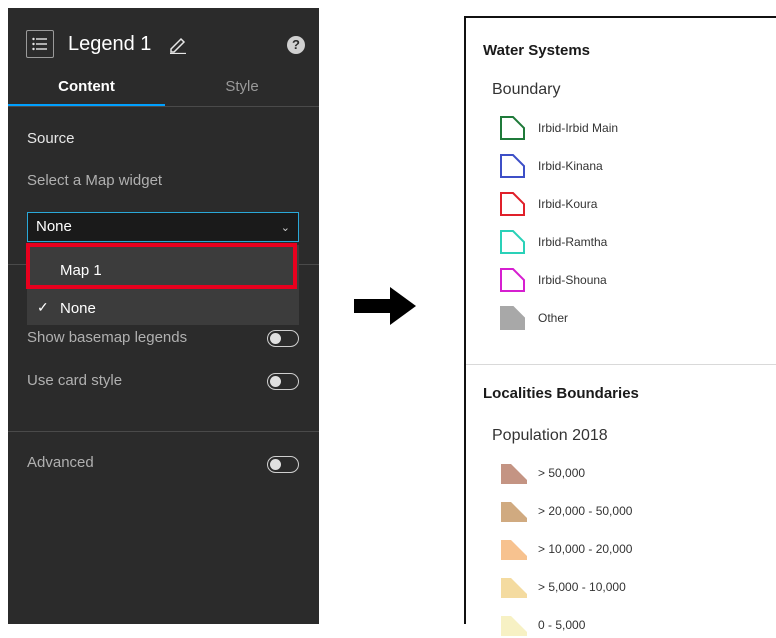 Image resolution: width=776 pixels, height=638 pixels. Describe the element at coordinates (54, 226) in the screenshot. I see `select-value: None` at that location.